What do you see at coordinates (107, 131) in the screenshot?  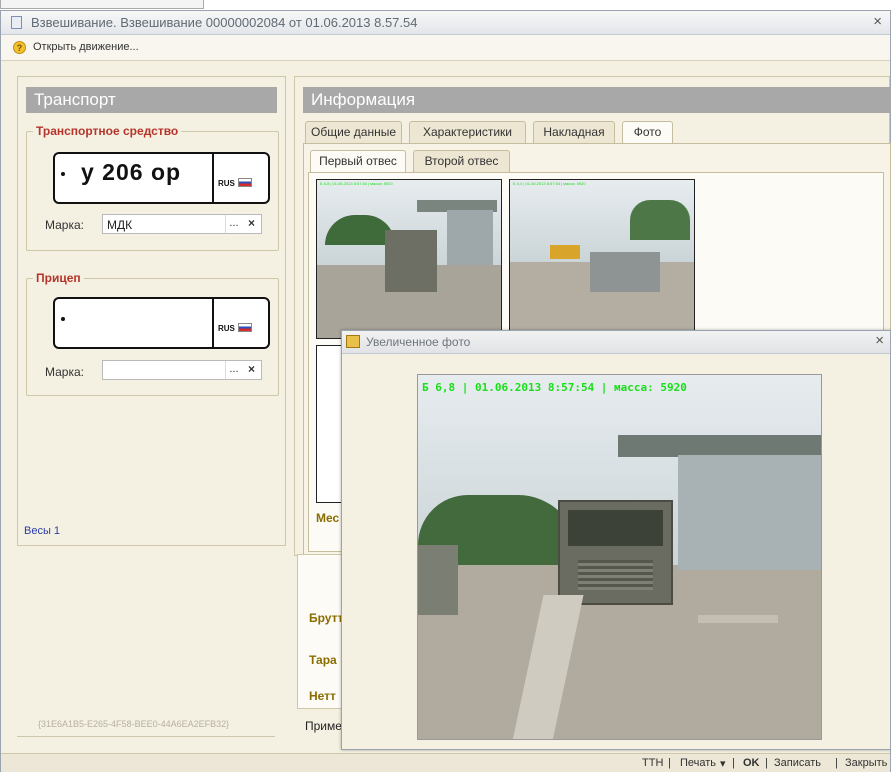 I see `vehicle-group-label: Транспортное средство` at bounding box center [107, 131].